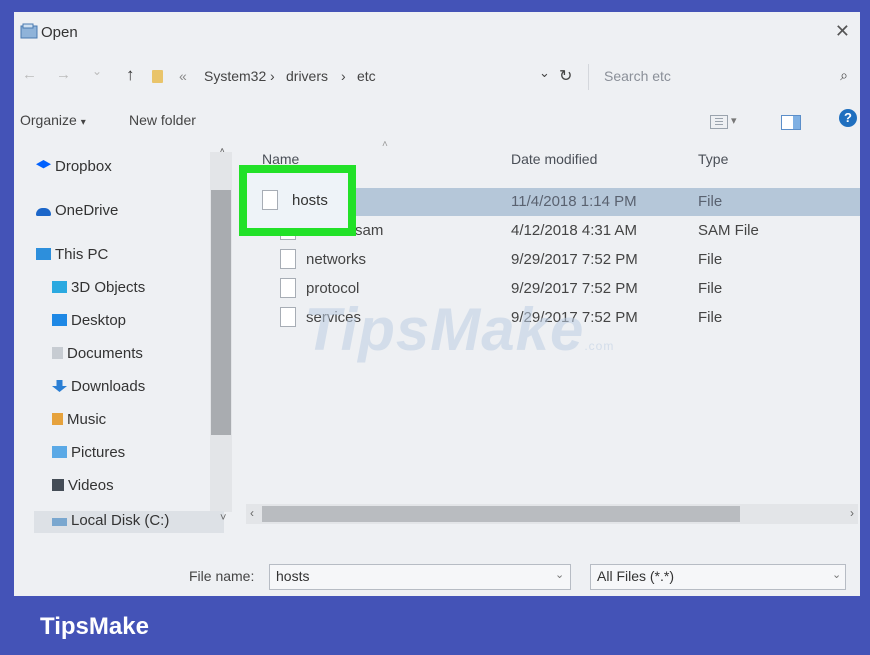  Describe the element at coordinates (235, 76) in the screenshot. I see `breadcrumb-system32: System32` at that location.